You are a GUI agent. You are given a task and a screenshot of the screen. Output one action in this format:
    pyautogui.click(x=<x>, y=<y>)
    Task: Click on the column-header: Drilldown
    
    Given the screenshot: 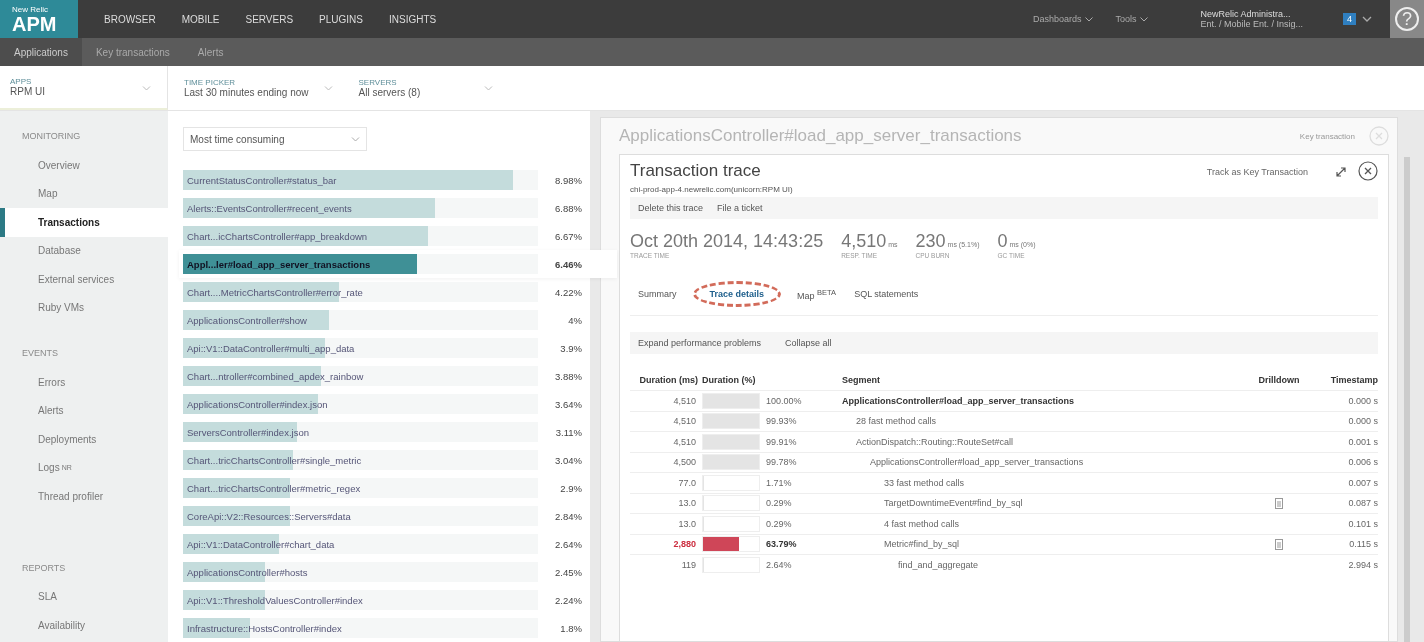 What is the action you would take?
    pyautogui.click(x=1279, y=380)
    